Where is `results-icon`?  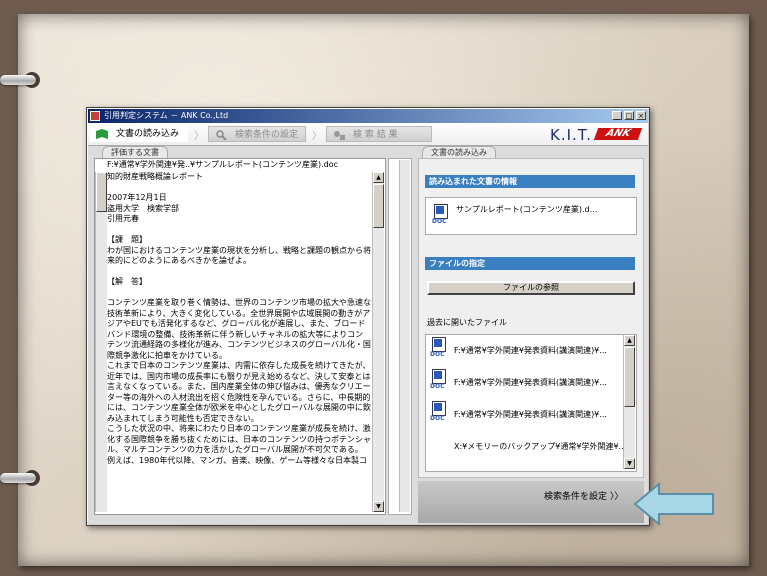 results-icon is located at coordinates (339, 135).